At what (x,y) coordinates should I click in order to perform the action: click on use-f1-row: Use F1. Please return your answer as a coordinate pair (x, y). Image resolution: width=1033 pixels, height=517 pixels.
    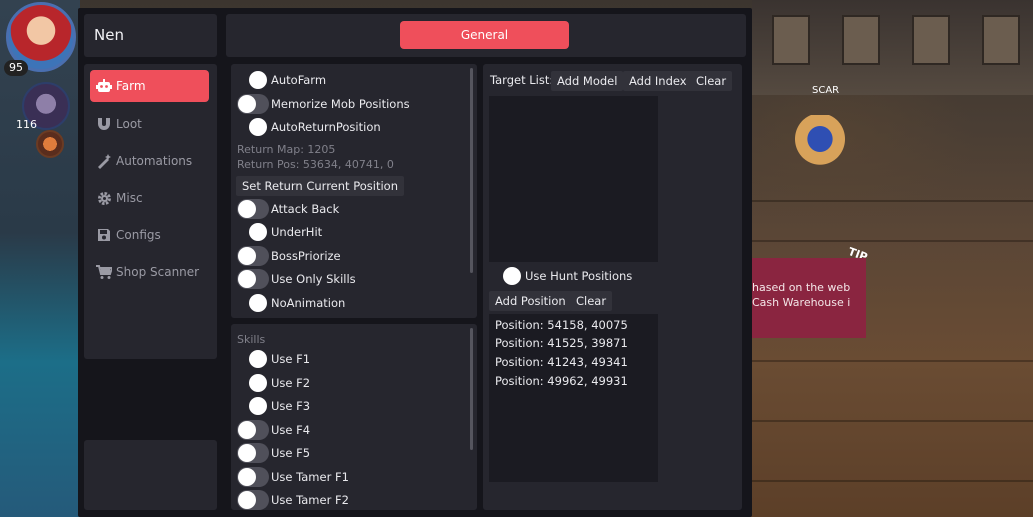
    Looking at the image, I should click on (273, 359).